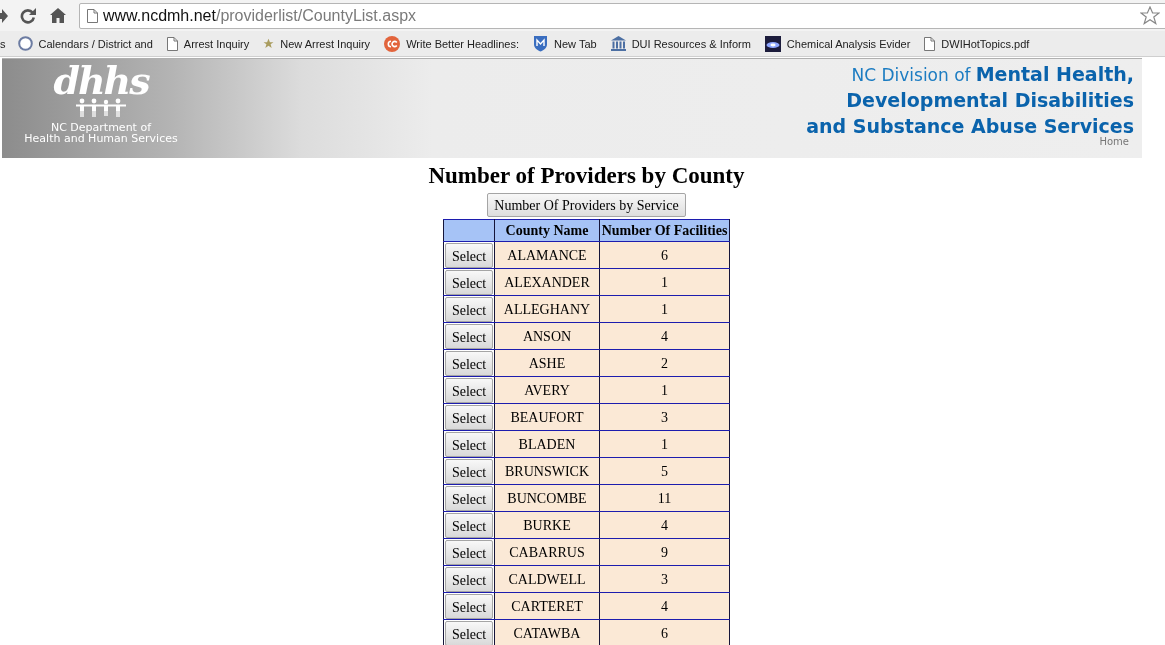 The image size is (1165, 645). What do you see at coordinates (547, 255) in the screenshot?
I see `table-cell: ALAMANCE` at bounding box center [547, 255].